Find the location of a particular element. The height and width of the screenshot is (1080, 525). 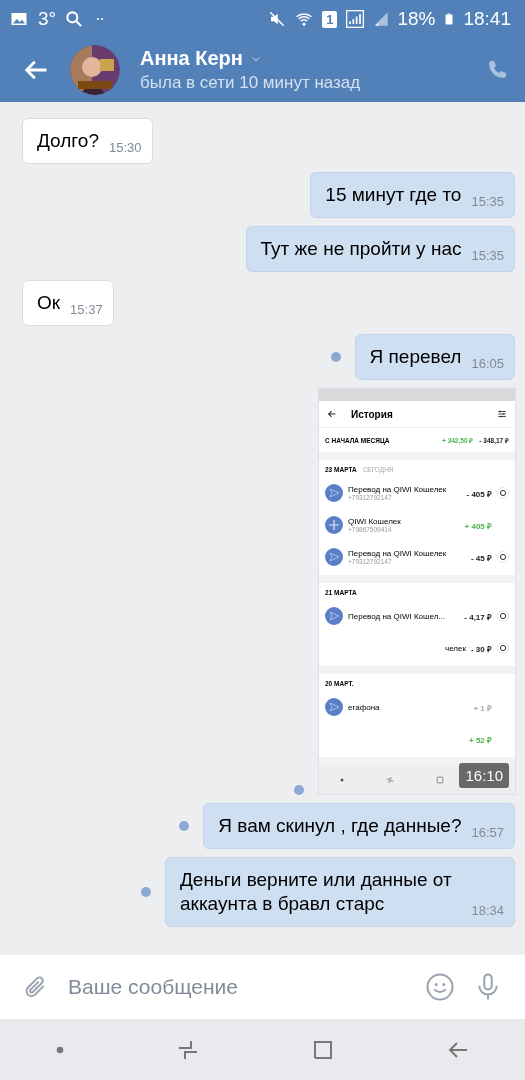

plus-icon is located at coordinates (334, 525).